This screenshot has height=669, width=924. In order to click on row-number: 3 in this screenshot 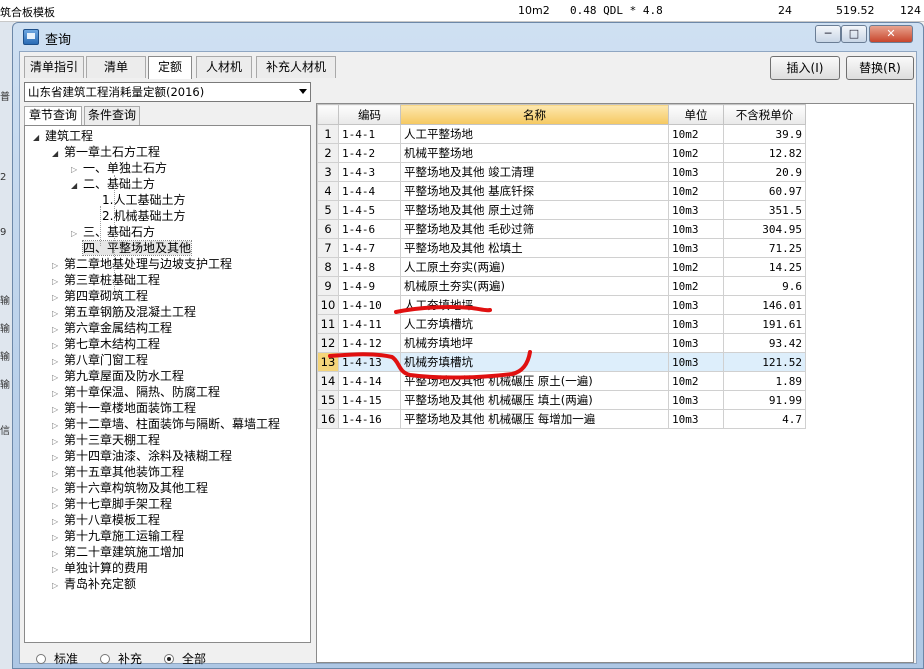, I will do `click(328, 172)`.